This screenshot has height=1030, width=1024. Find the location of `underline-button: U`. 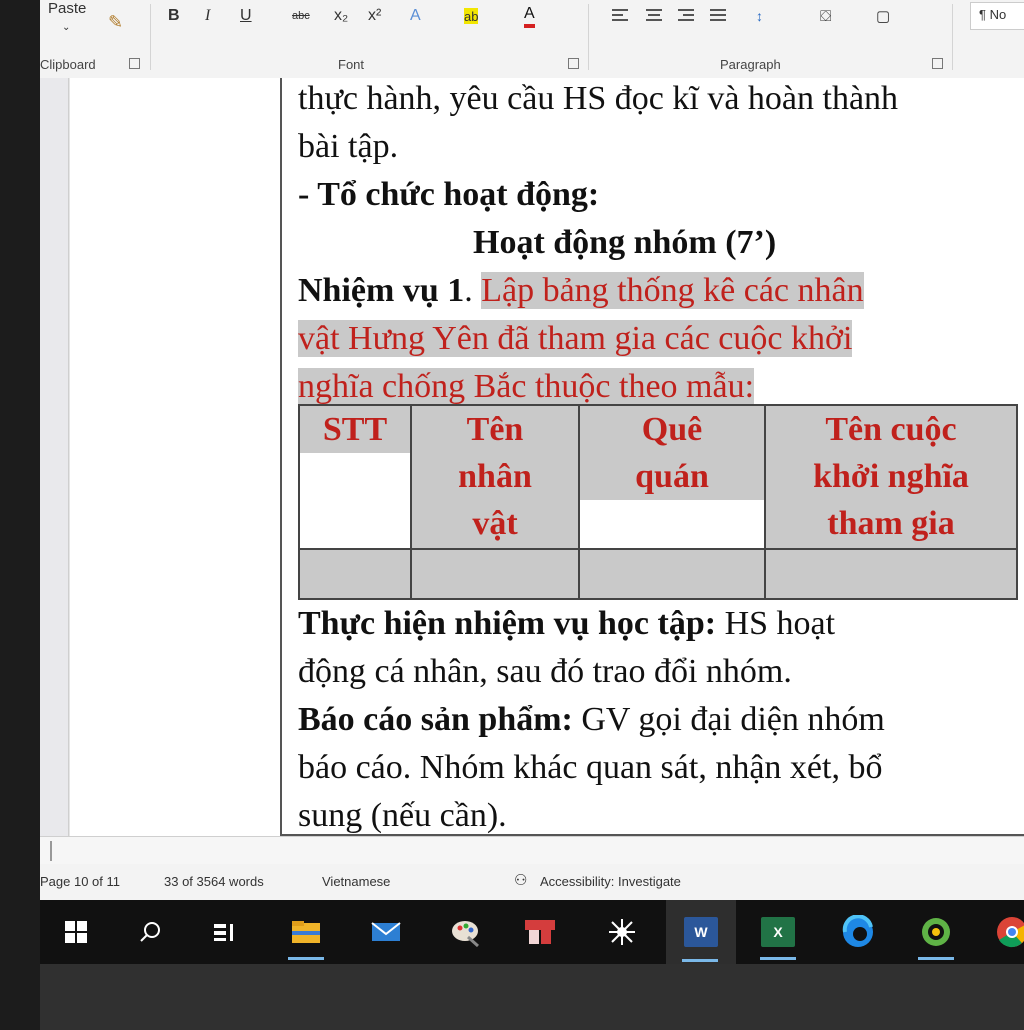

underline-button: U is located at coordinates (246, 16).